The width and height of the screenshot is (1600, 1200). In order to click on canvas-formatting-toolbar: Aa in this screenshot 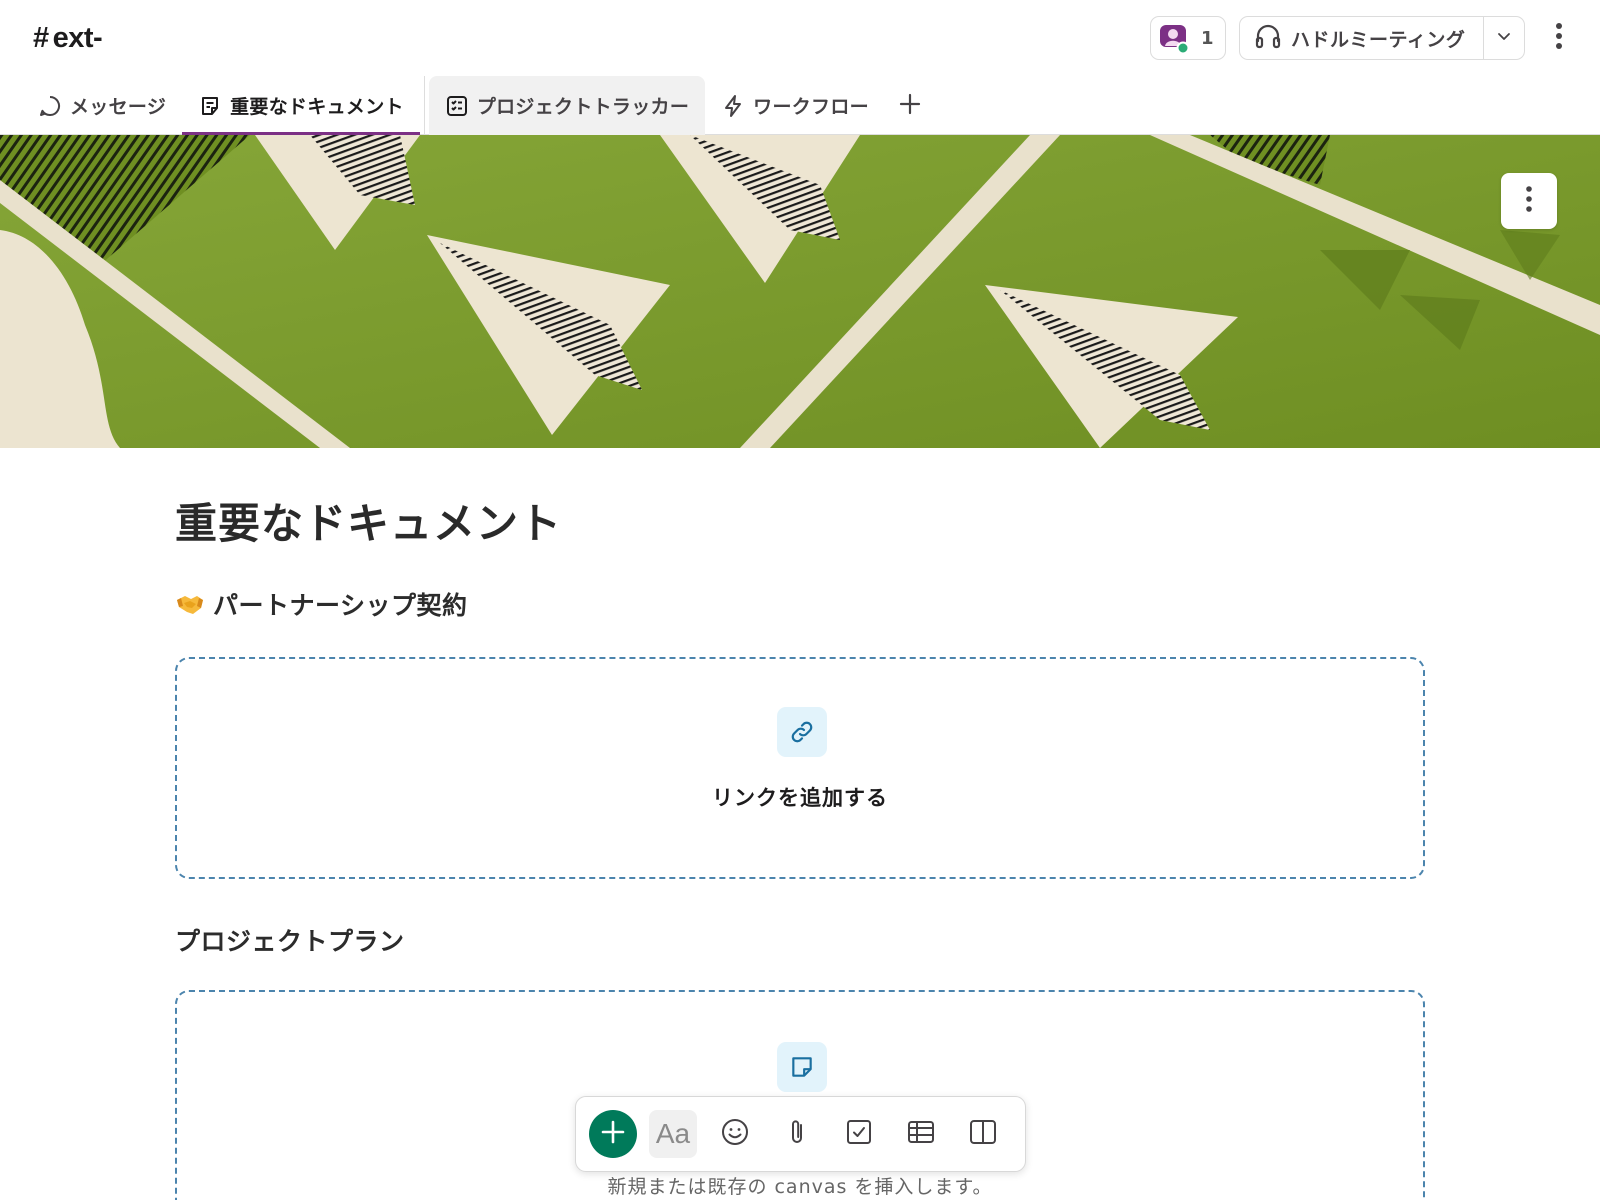, I will do `click(800, 1134)`.